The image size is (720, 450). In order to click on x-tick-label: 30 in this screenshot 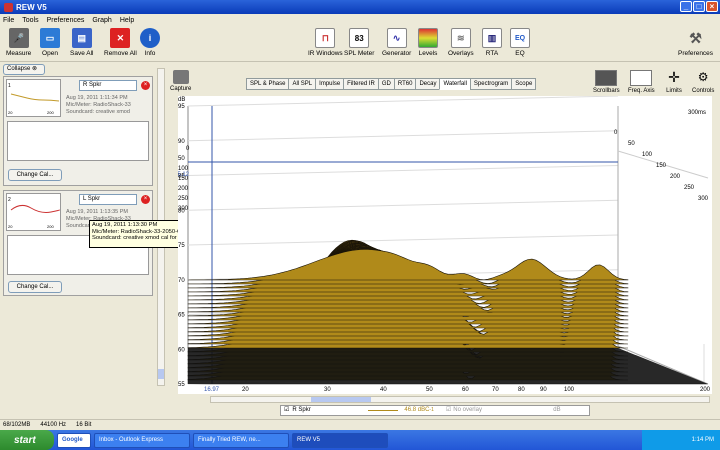, I will do `click(327, 390)`.